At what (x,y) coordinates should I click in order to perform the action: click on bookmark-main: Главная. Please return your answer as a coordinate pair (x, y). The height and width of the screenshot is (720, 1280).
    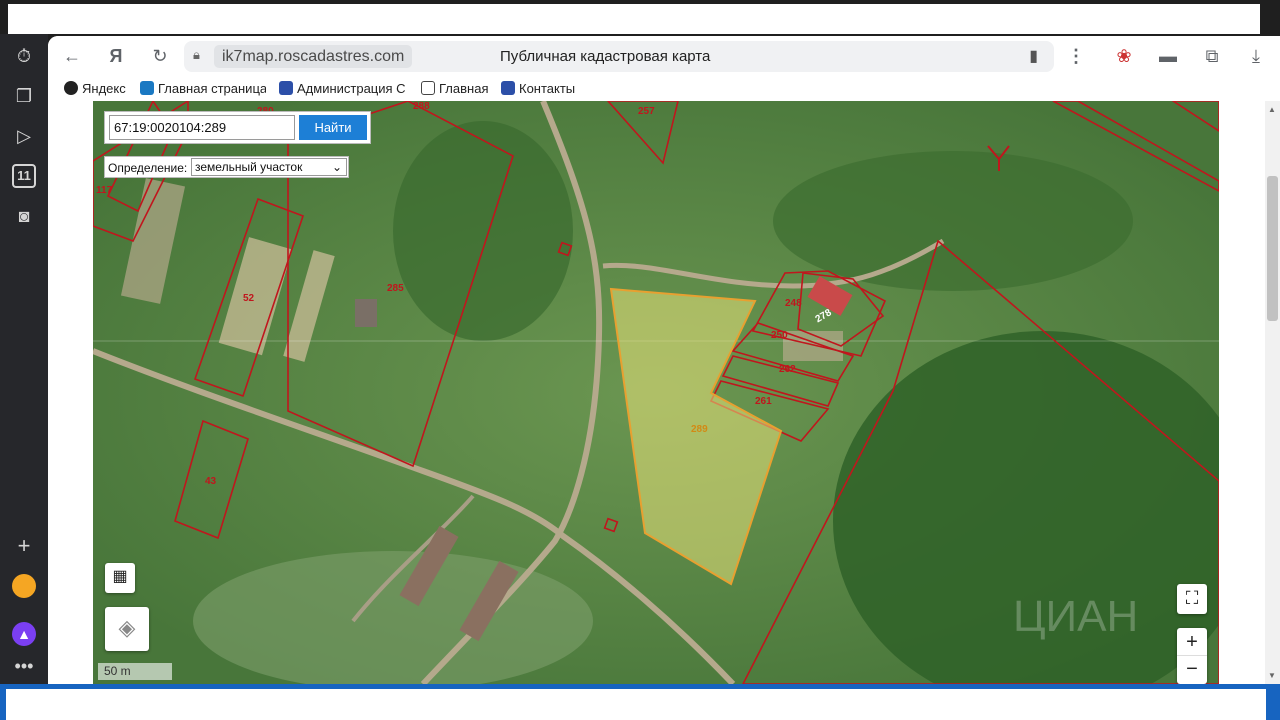
    Looking at the image, I should click on (454, 89).